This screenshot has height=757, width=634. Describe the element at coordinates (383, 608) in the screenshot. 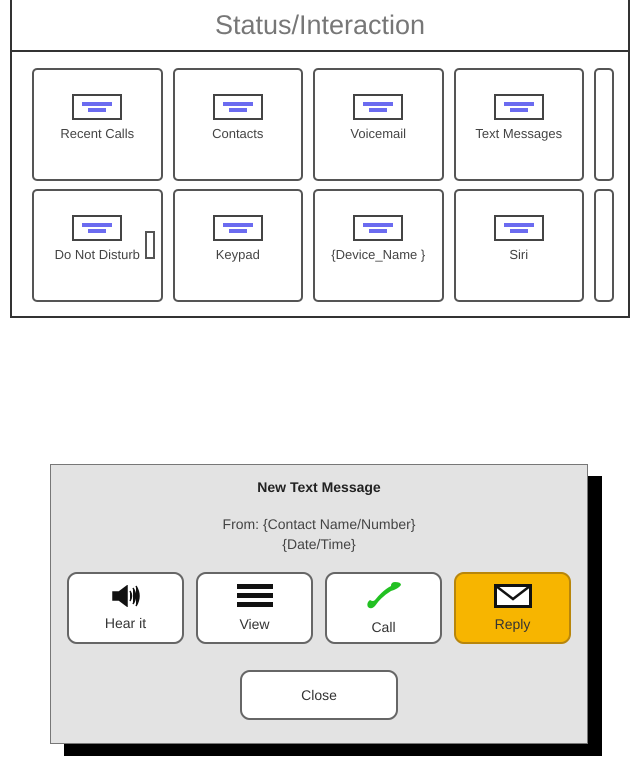

I see `action-button: Call` at that location.